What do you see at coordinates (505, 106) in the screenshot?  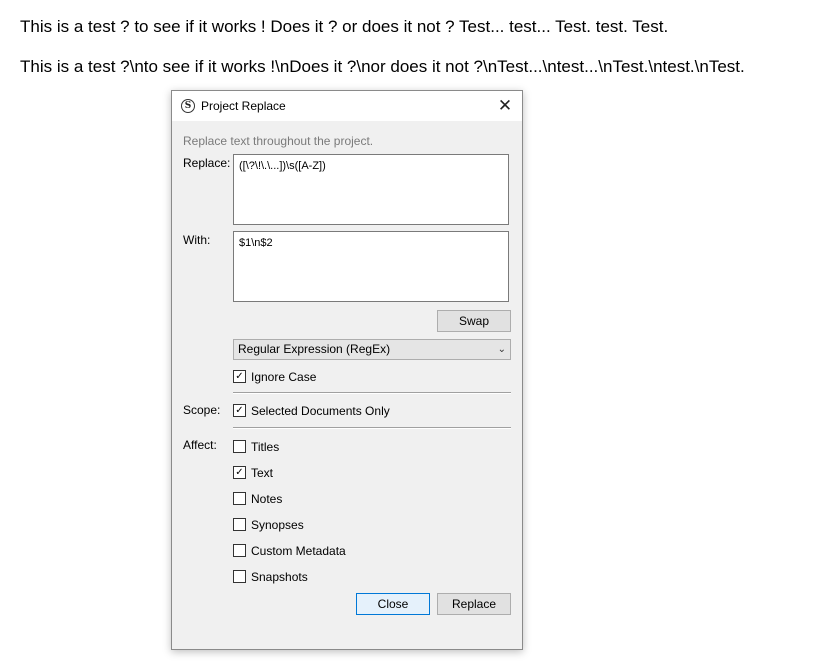 I see `close-icon: ✕` at bounding box center [505, 106].